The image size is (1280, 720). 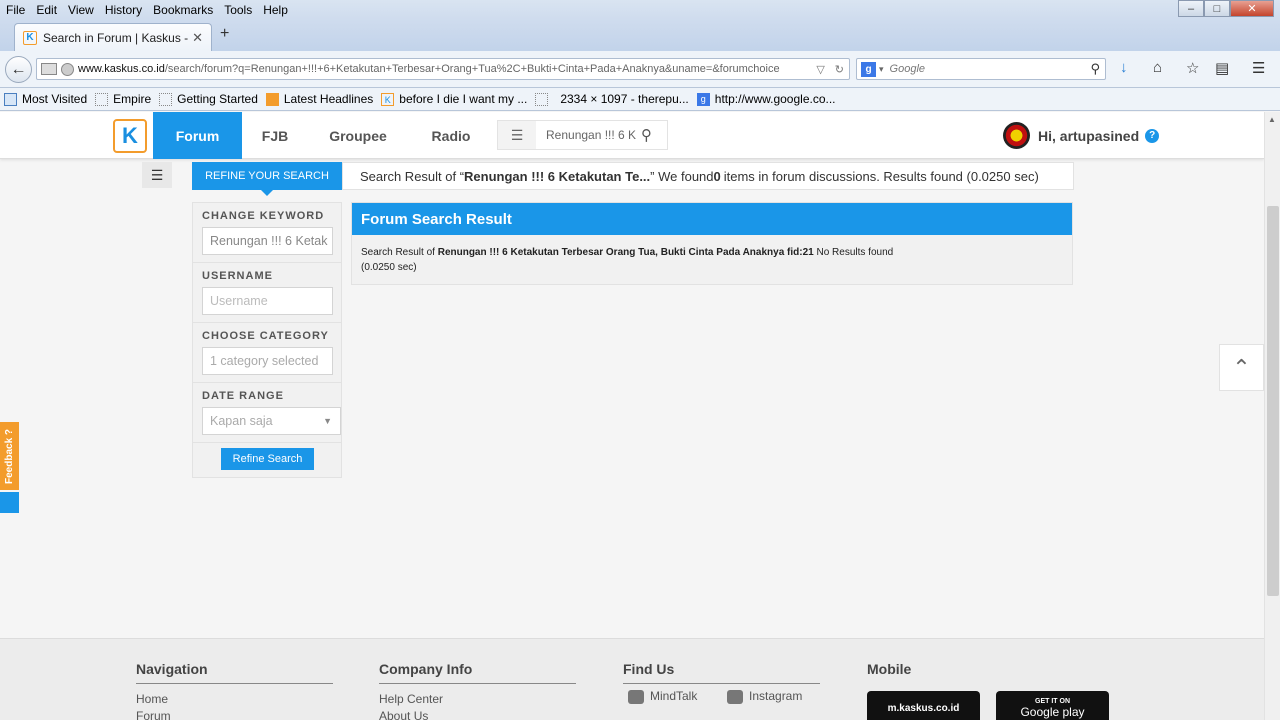 I want to click on username-group: USERNAME Username, so click(x=267, y=293).